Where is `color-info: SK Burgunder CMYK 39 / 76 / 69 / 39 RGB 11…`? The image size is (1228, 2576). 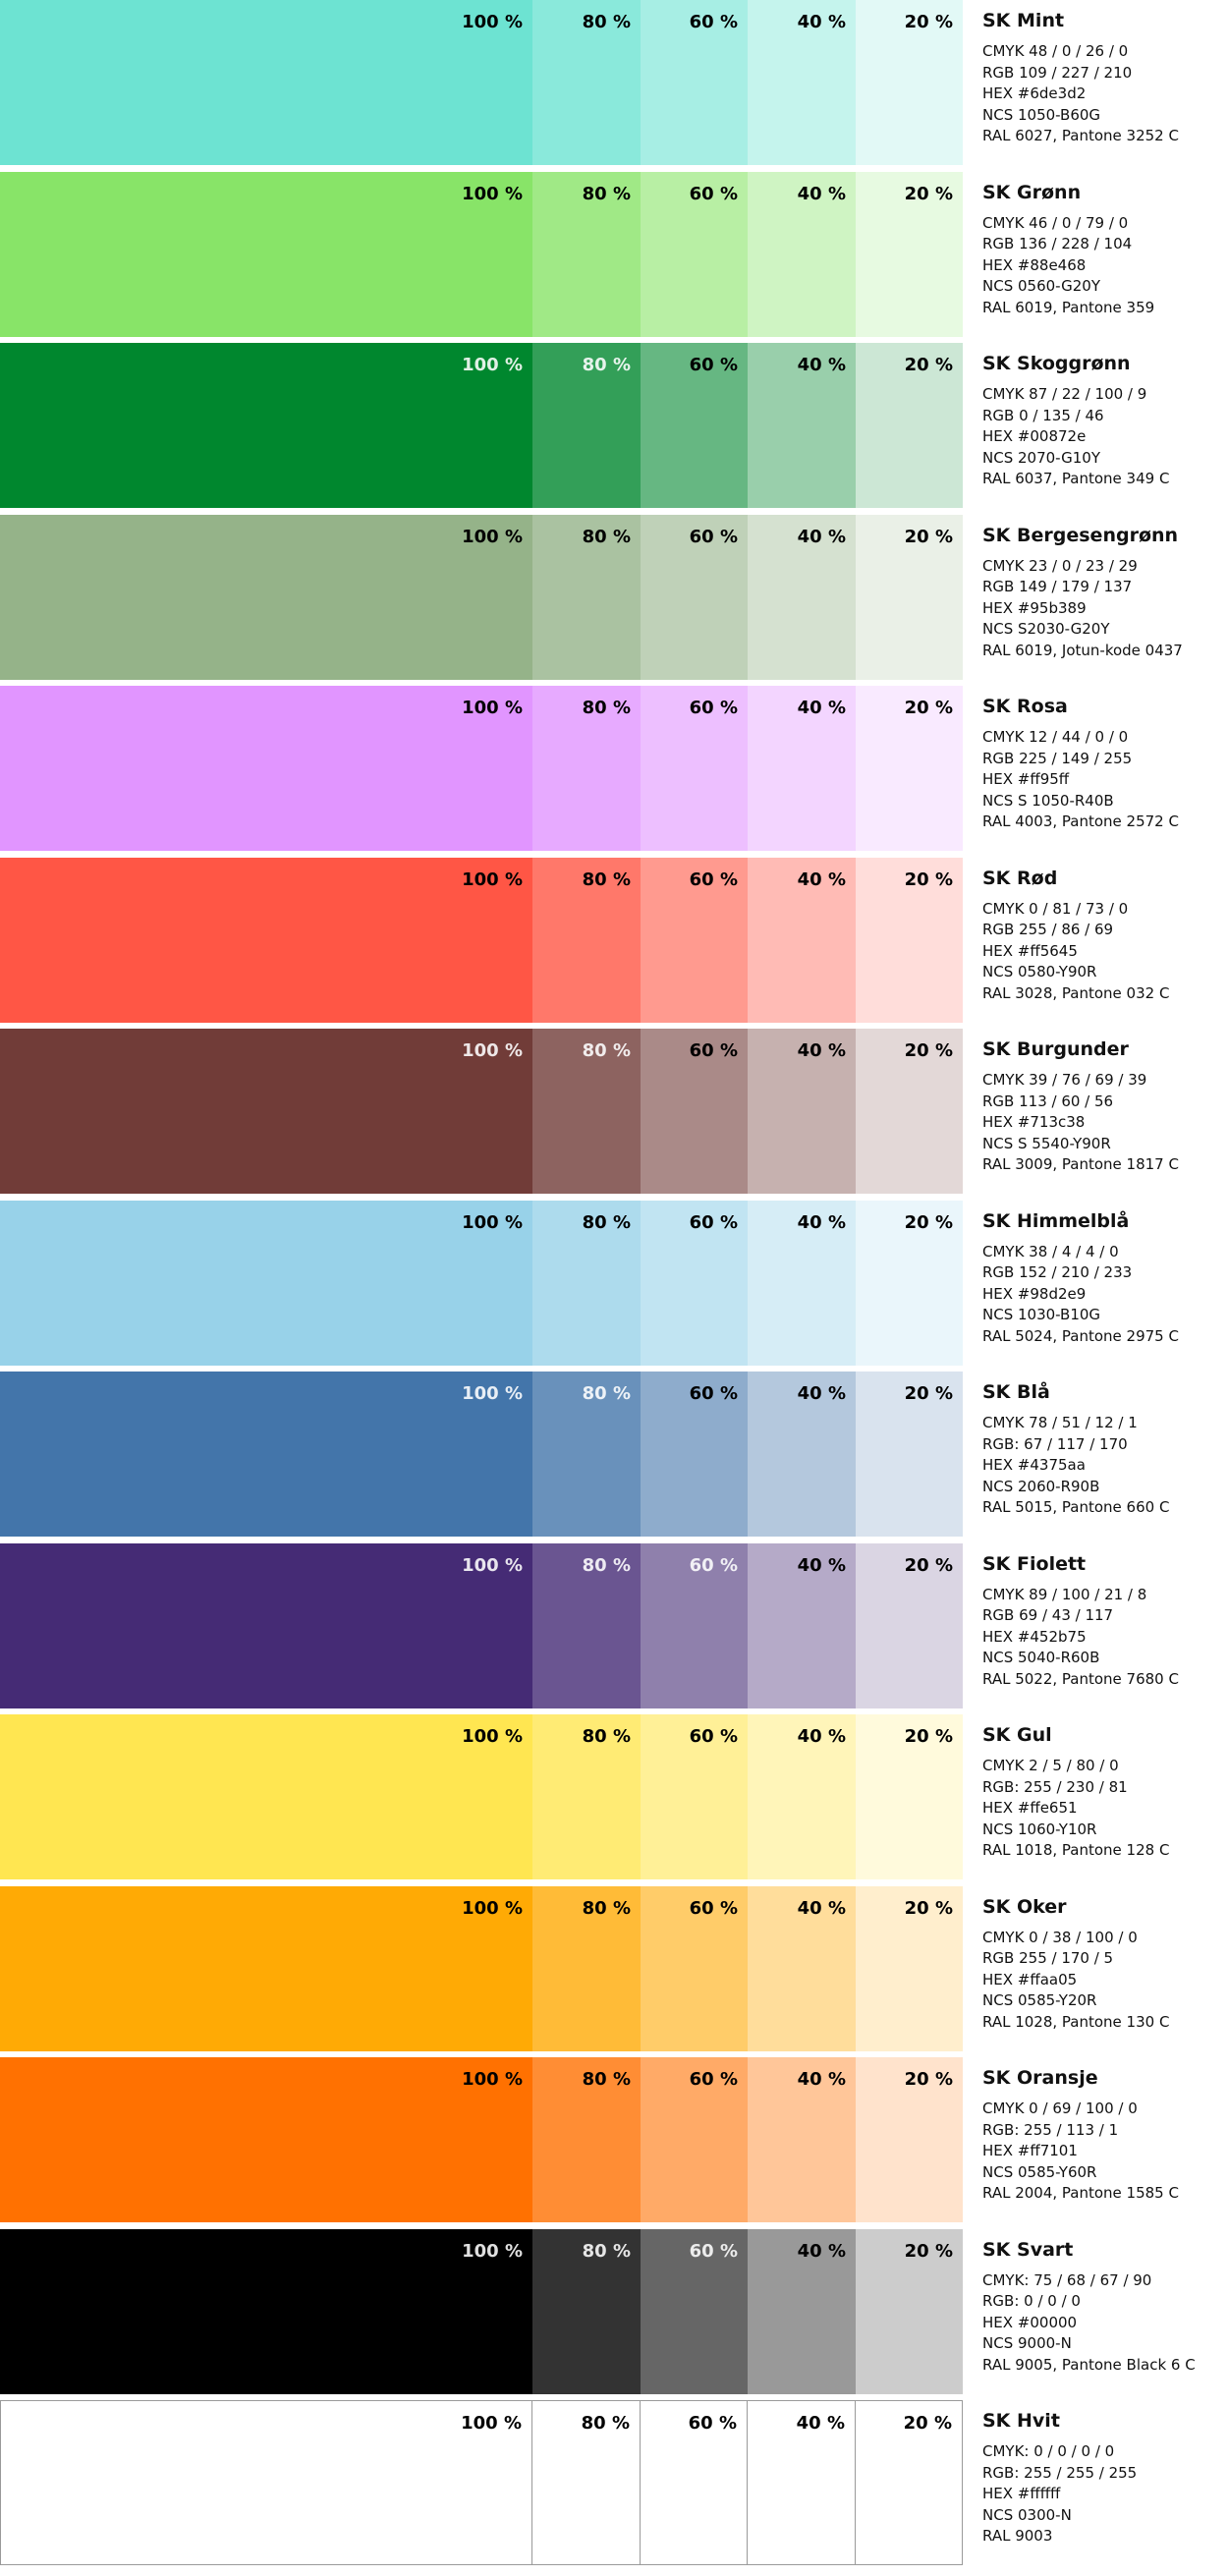
color-info: SK Burgunder CMYK 39 / 76 / 69 / 39 RGB 11… is located at coordinates (1103, 1107).